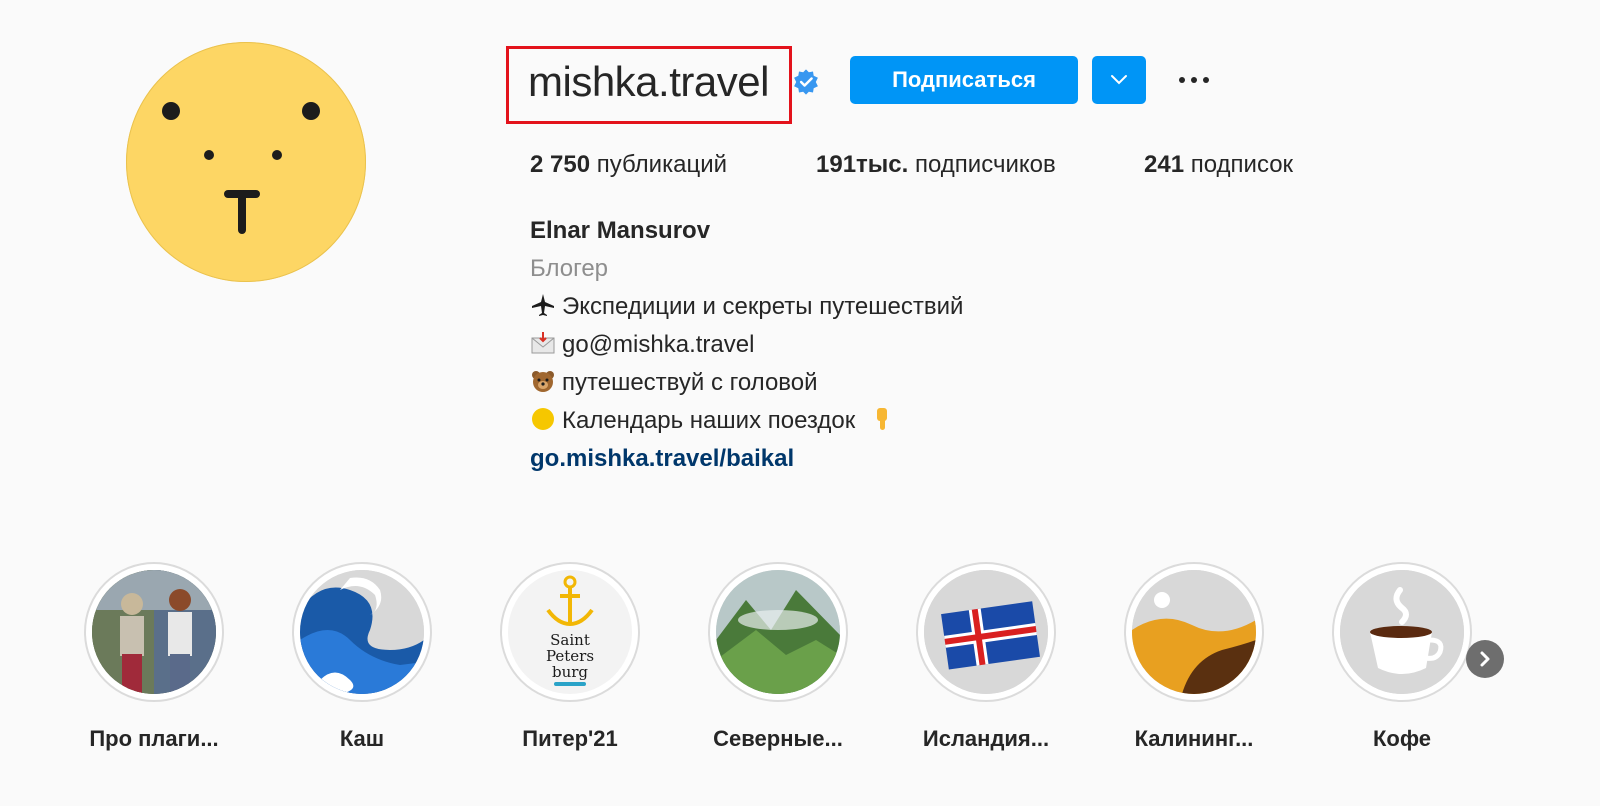 This screenshot has height=806, width=1600. I want to click on bio-category: Блогер, so click(569, 268).